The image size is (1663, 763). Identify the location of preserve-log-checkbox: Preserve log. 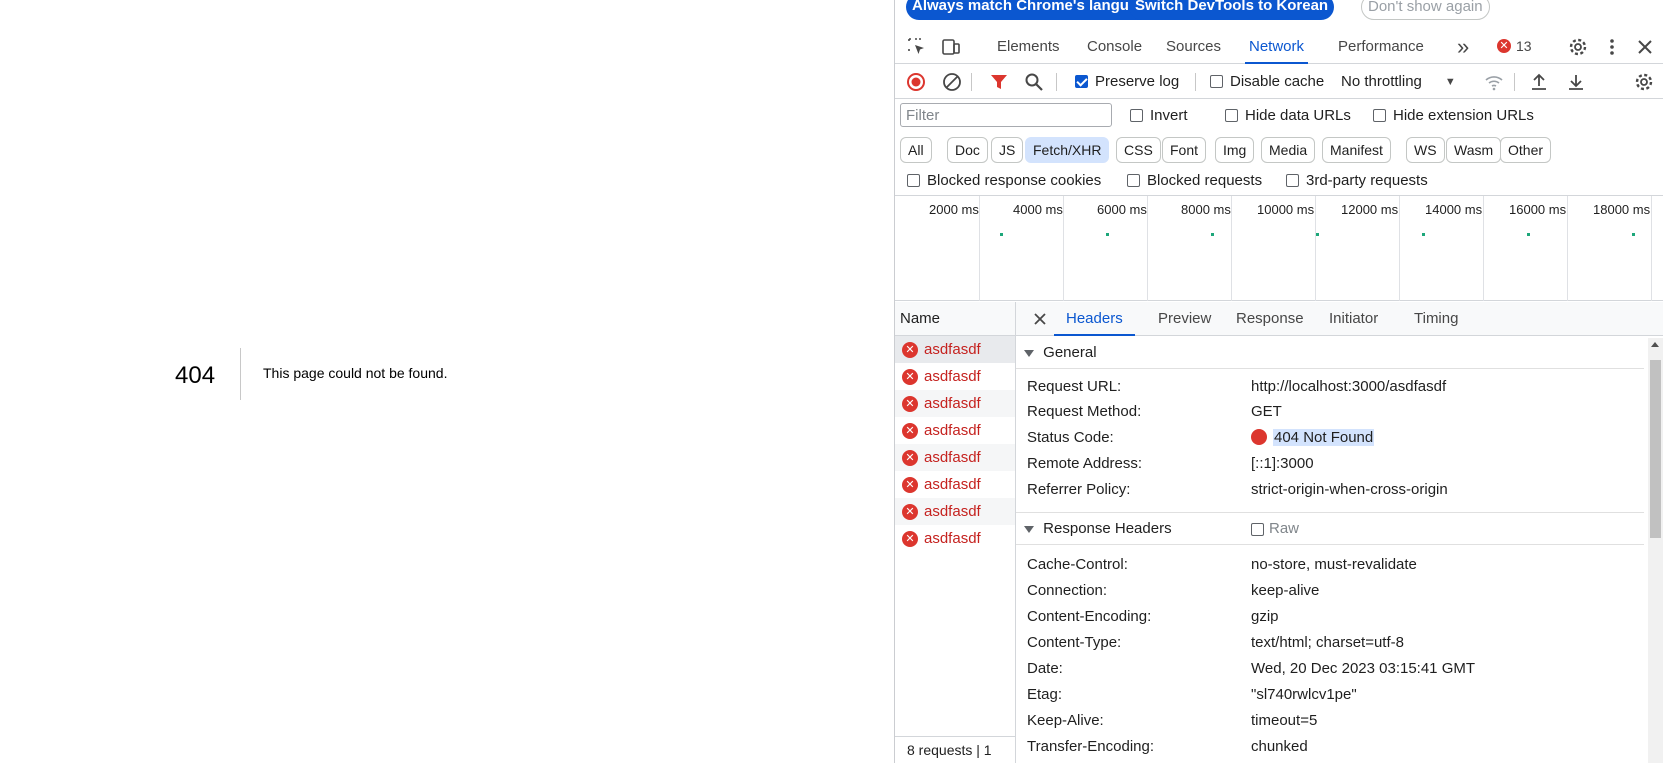
(1127, 81).